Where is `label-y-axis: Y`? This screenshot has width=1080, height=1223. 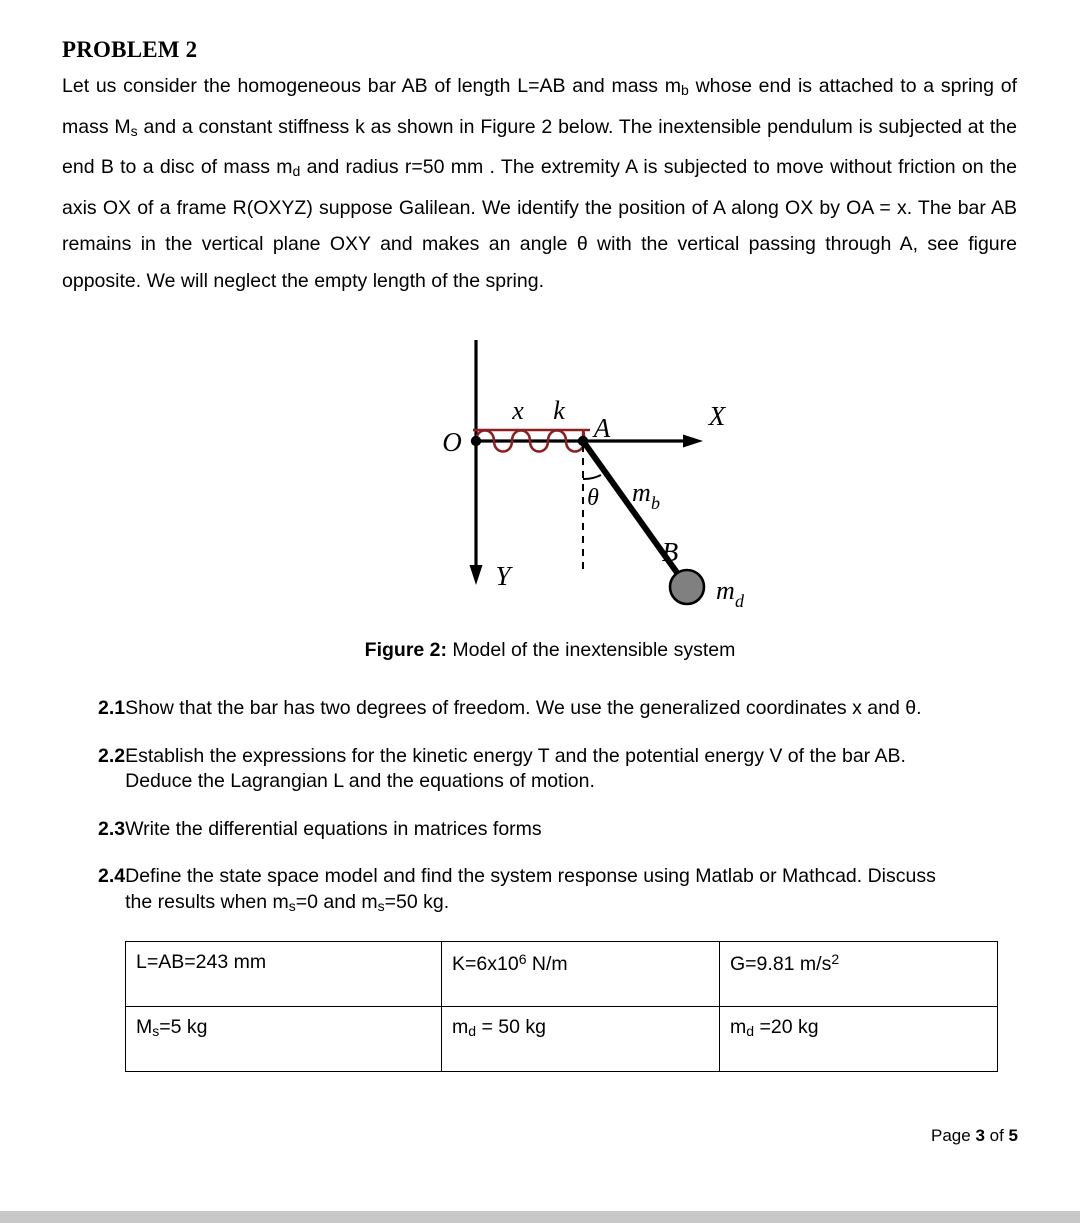 label-y-axis: Y is located at coordinates (504, 576).